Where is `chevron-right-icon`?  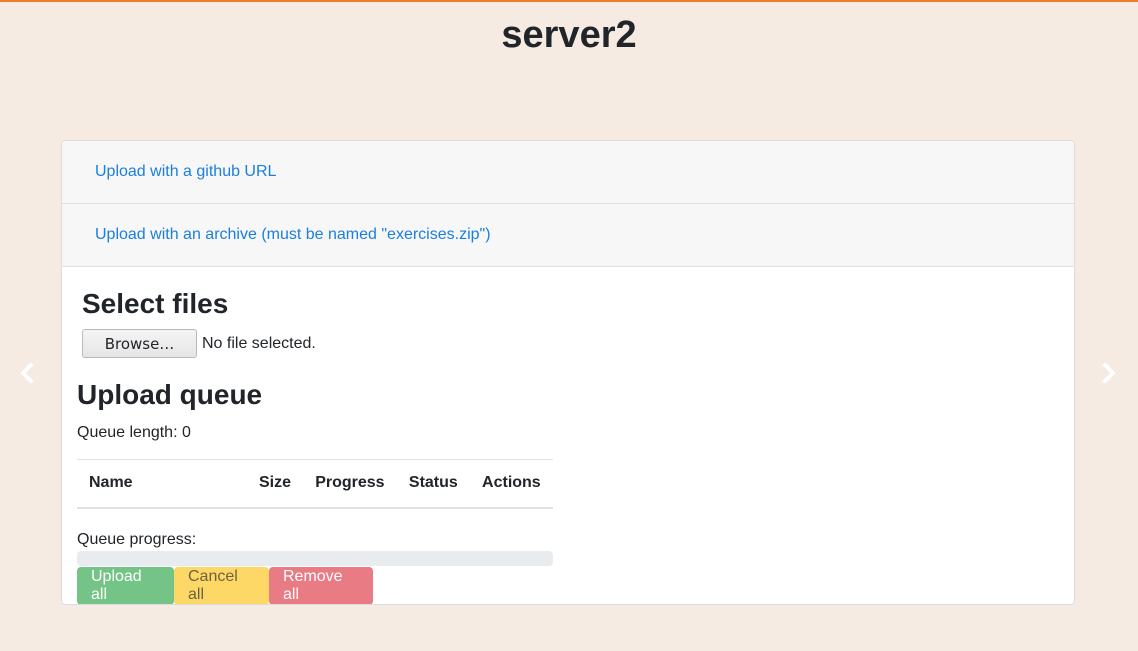
chevron-right-icon is located at coordinates (1109, 373).